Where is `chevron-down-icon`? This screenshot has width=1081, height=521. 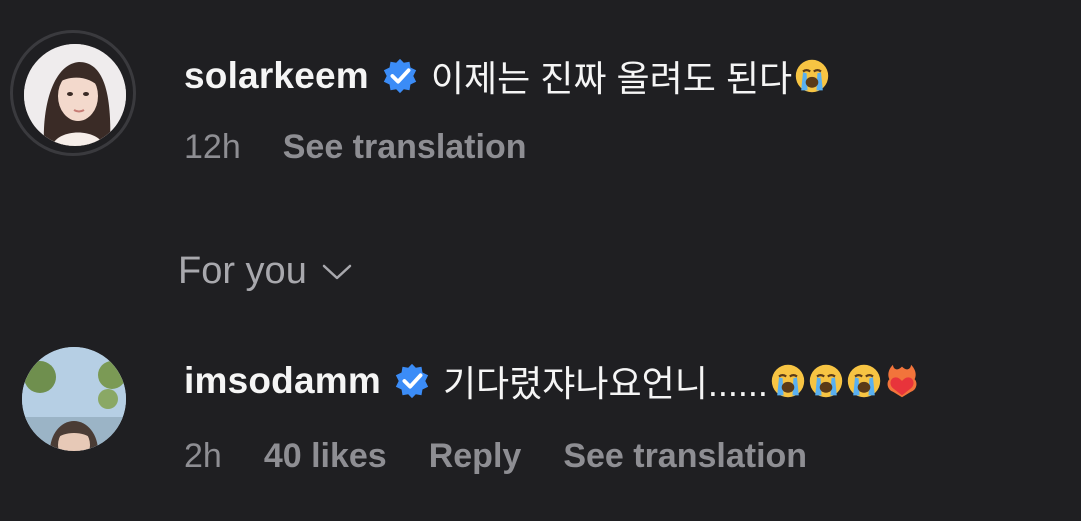
chevron-down-icon is located at coordinates (337, 271).